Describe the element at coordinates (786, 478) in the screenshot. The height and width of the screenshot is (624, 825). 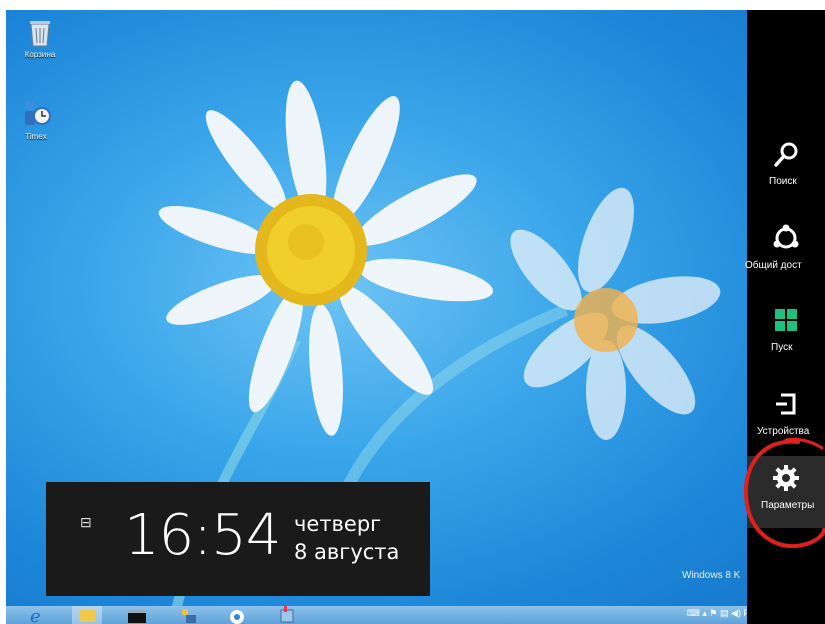
I see `settings-gear-icon` at that location.